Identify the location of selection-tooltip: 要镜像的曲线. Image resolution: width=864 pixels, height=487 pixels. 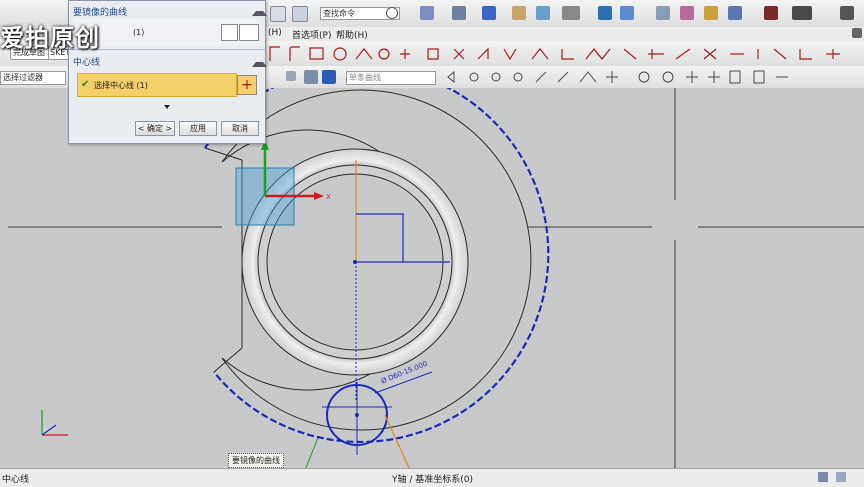
(256, 460).